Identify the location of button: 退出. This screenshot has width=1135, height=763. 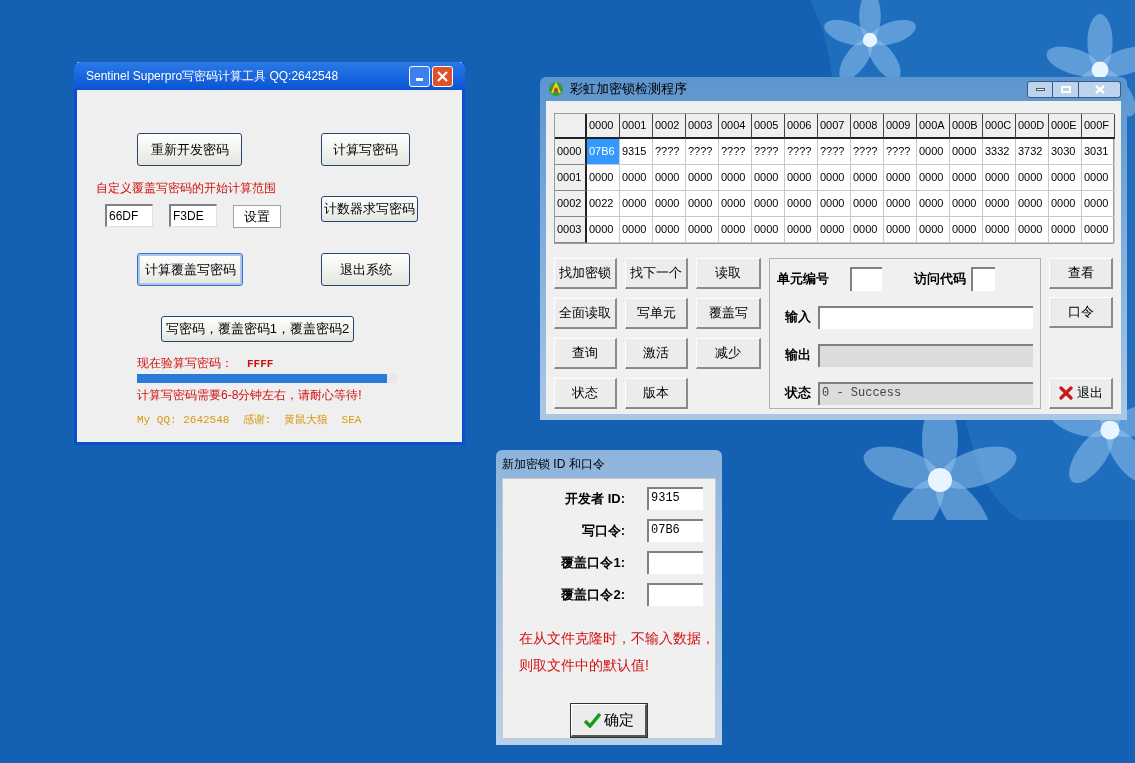
(1081, 393).